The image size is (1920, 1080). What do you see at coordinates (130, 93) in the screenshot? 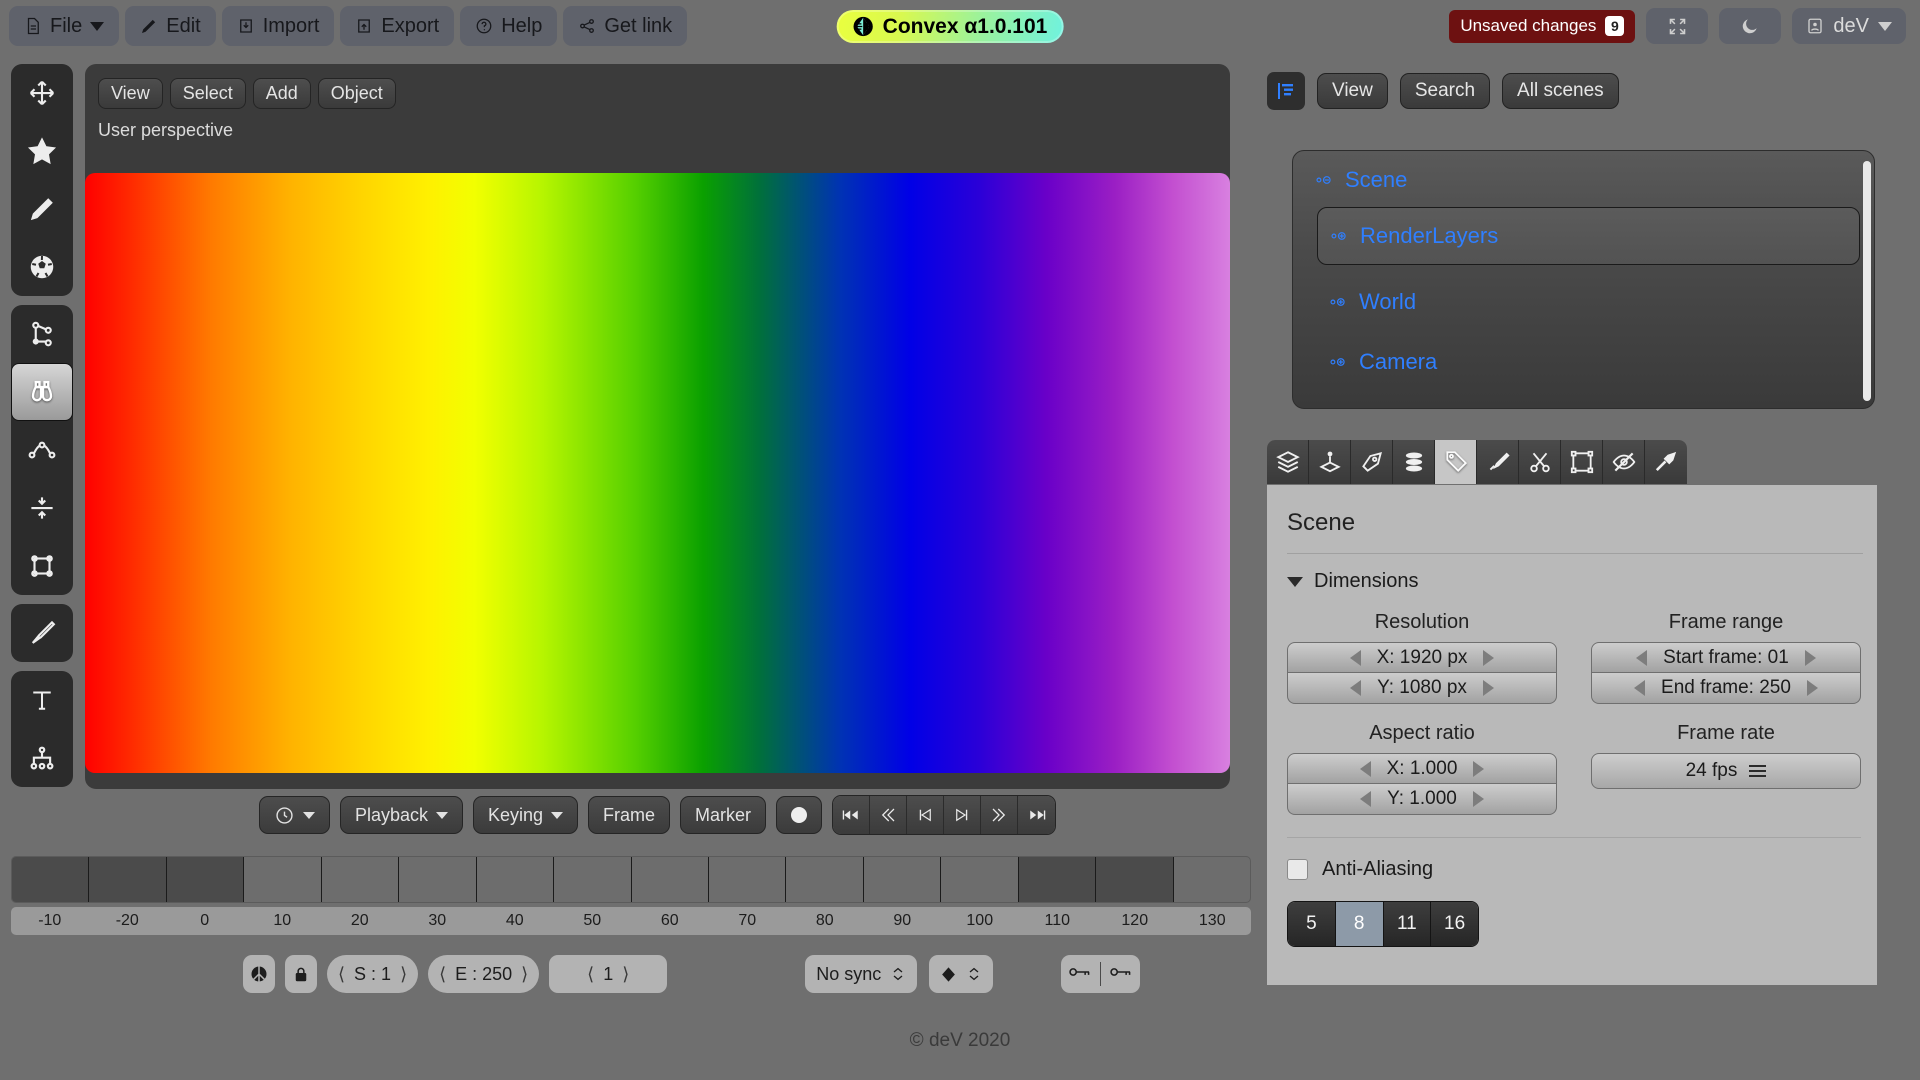
I see `viewport-menu-view: View` at bounding box center [130, 93].